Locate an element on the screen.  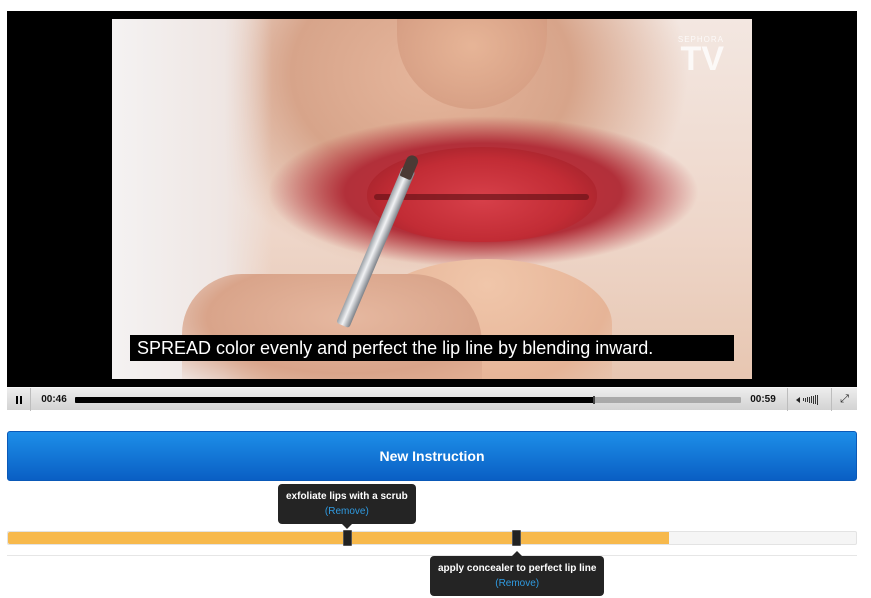
instruction-label: apply concealer to perfect lip line is located at coordinates (517, 568).